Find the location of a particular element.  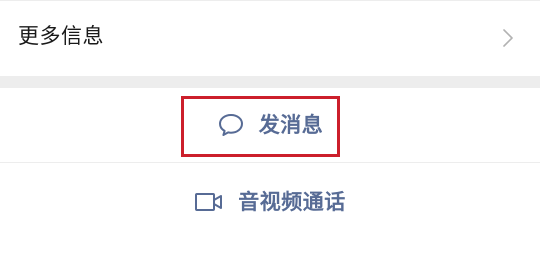

send-message-label: 发消息 is located at coordinates (291, 124).